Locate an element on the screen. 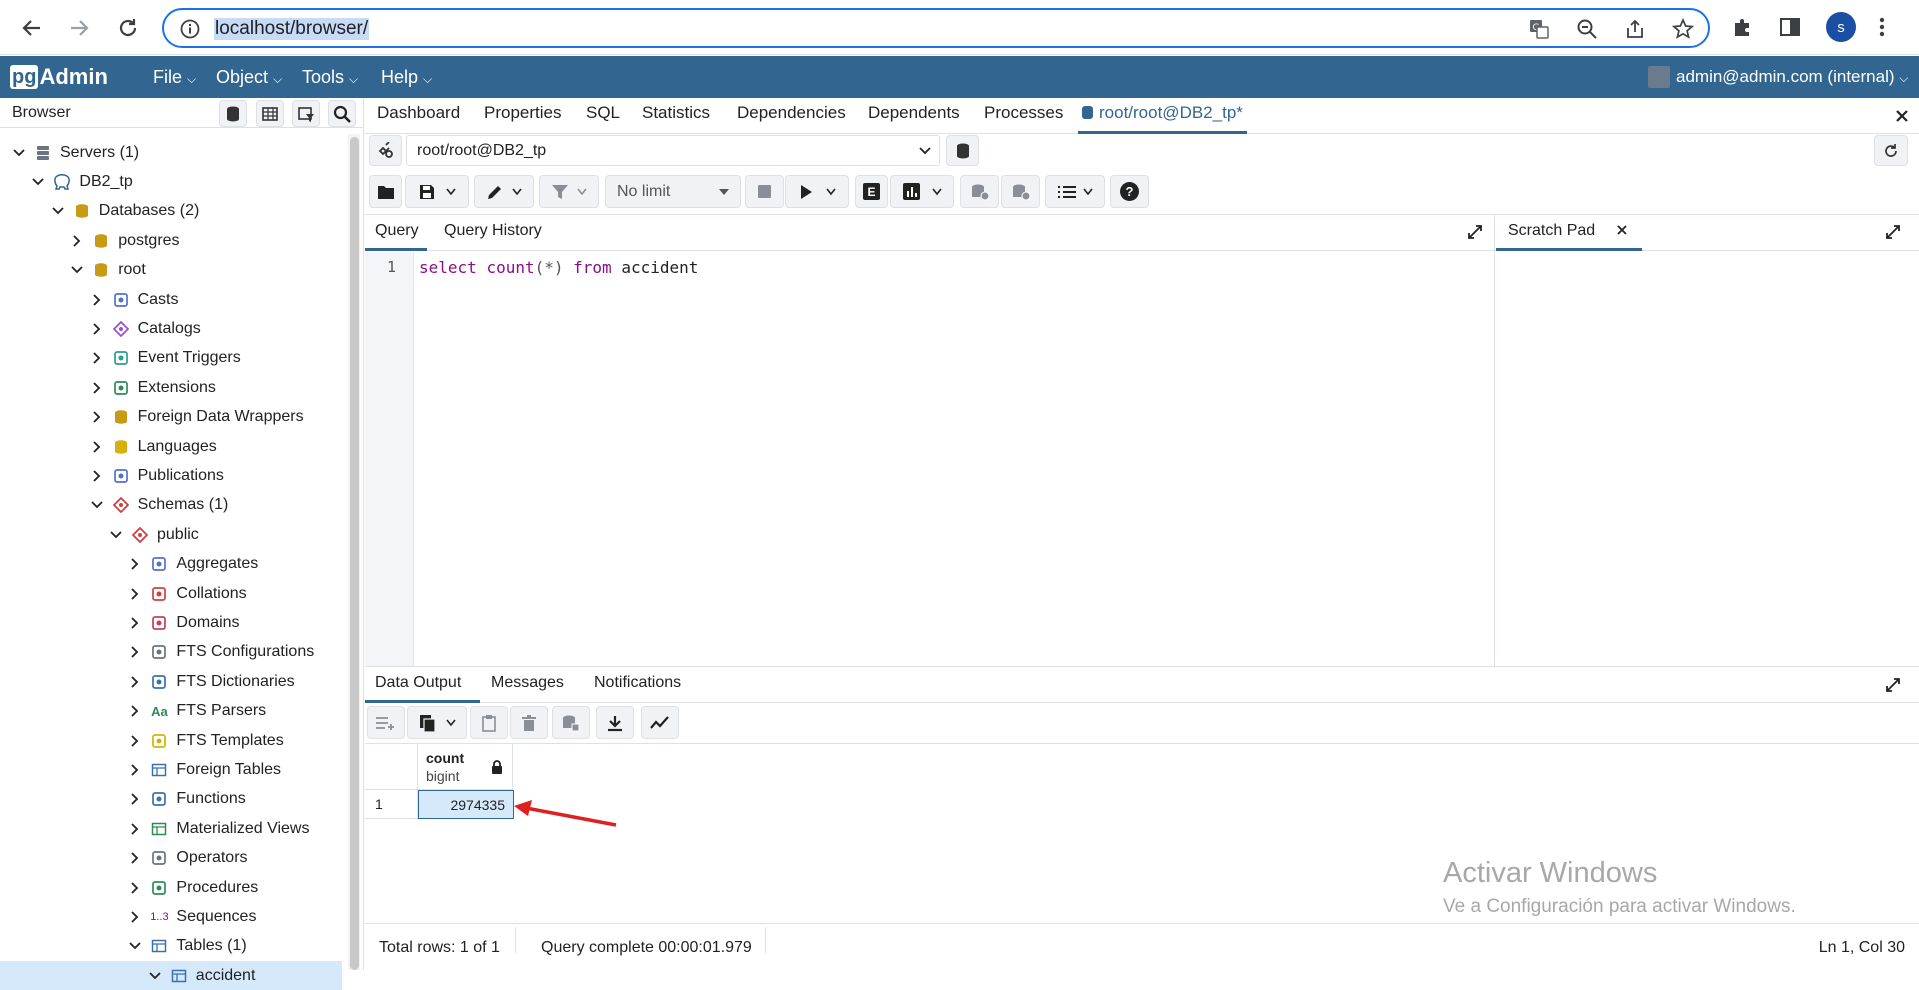 The height and width of the screenshot is (990, 1919). tree-scrollbar-thumb is located at coordinates (354, 553).